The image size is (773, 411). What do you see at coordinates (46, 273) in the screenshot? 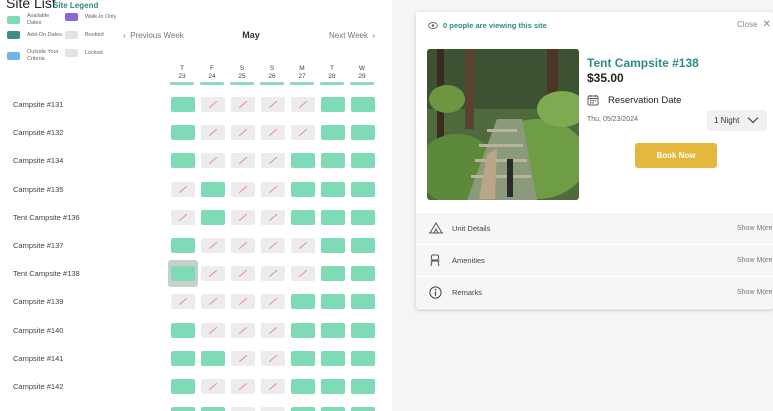
I see `site-row-label: Tent Campsite #138` at bounding box center [46, 273].